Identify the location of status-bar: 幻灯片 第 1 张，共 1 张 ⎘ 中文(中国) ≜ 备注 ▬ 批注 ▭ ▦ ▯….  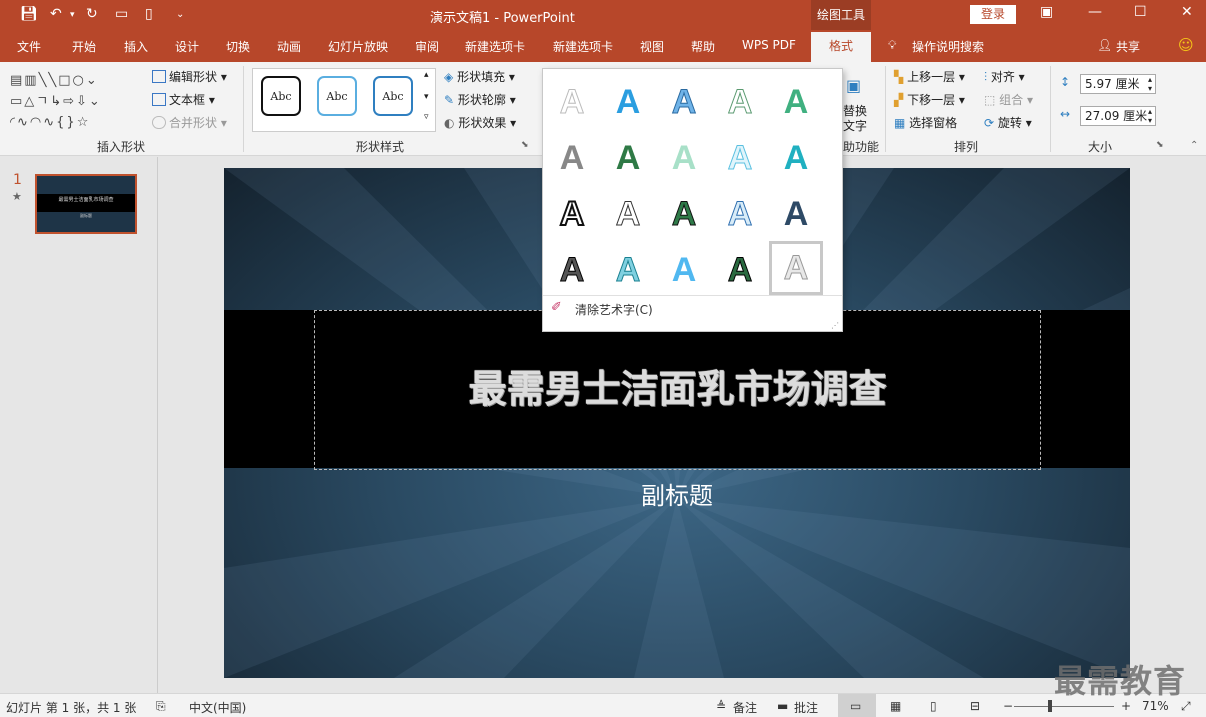
(603, 705).